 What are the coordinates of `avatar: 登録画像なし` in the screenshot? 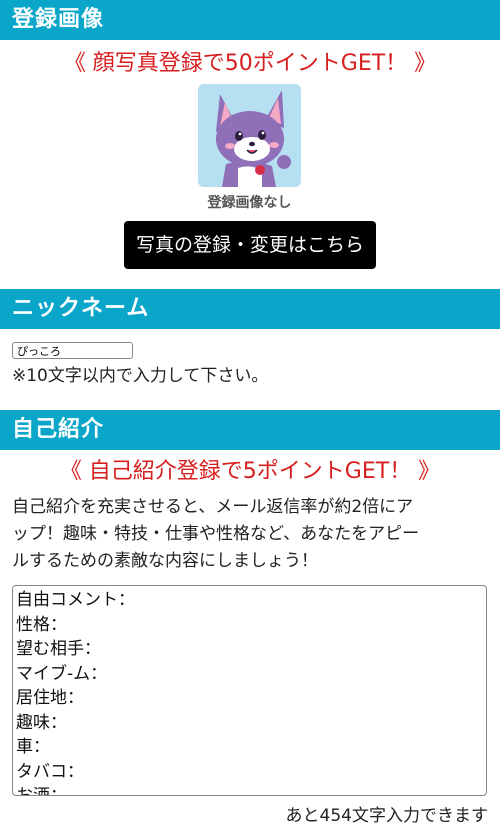 It's located at (249, 148).